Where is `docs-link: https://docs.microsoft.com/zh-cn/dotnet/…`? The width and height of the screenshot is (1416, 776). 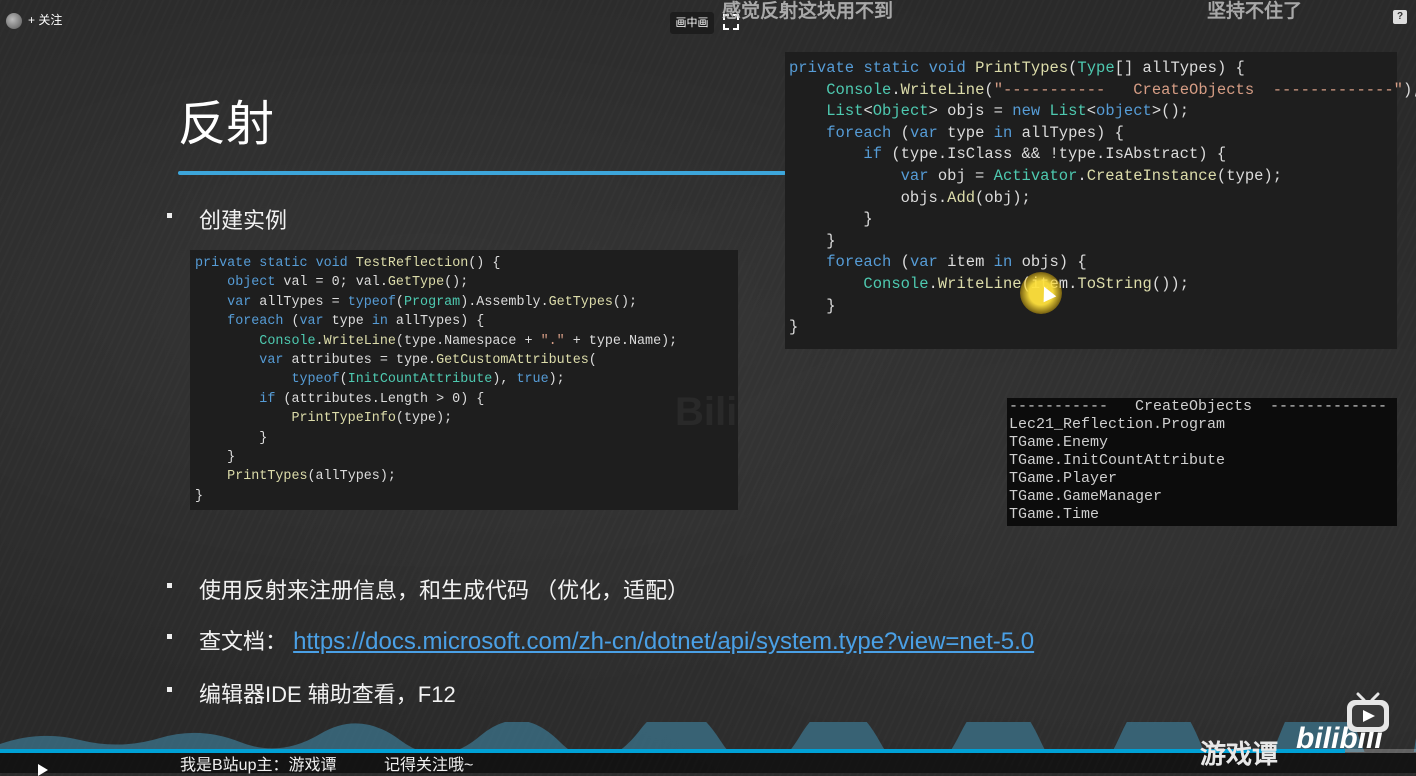 docs-link: https://docs.microsoft.com/zh-cn/dotnet/… is located at coordinates (663, 641).